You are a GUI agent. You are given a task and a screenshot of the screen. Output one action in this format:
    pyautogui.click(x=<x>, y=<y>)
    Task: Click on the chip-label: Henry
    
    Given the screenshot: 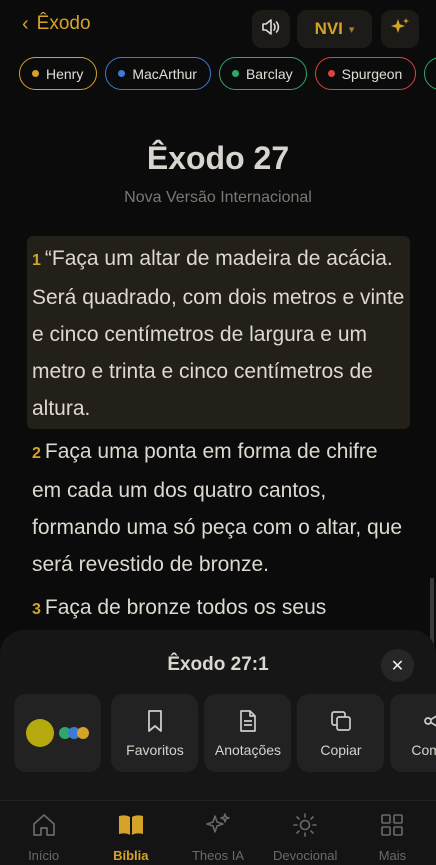 What is the action you would take?
    pyautogui.click(x=65, y=73)
    